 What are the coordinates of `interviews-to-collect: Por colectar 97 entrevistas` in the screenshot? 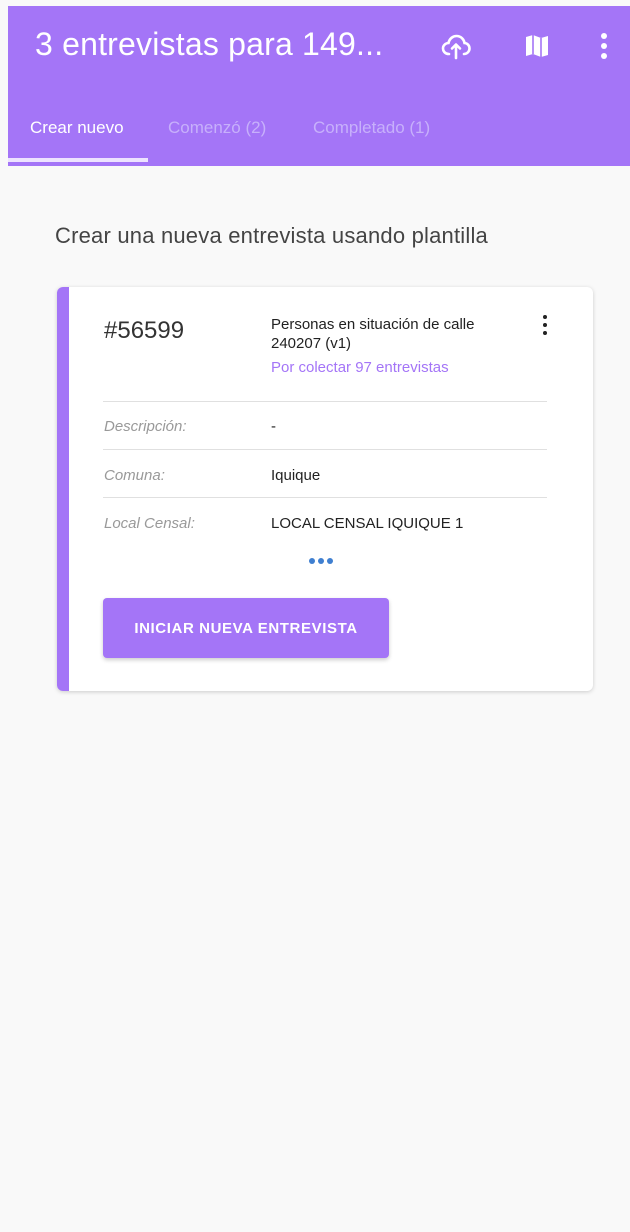 It's located at (360, 367).